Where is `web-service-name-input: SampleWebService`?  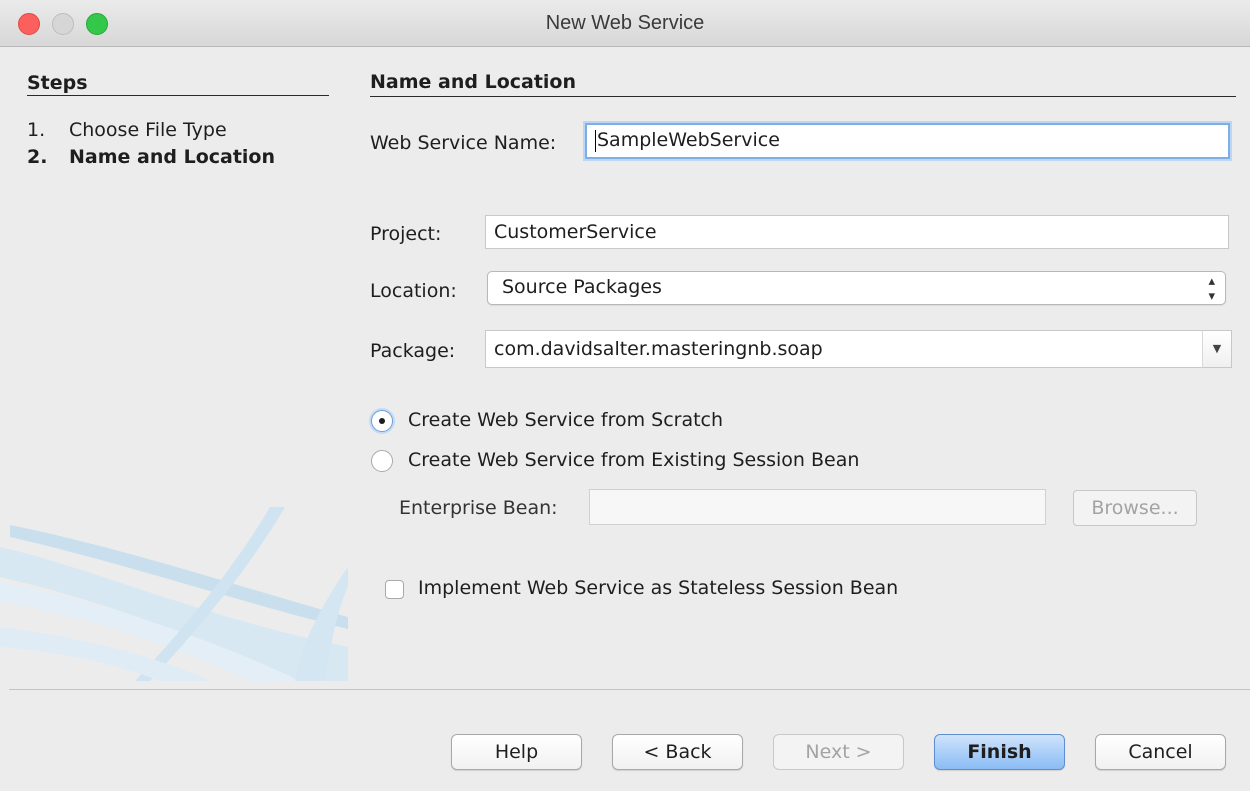
web-service-name-input: SampleWebService is located at coordinates (907, 141).